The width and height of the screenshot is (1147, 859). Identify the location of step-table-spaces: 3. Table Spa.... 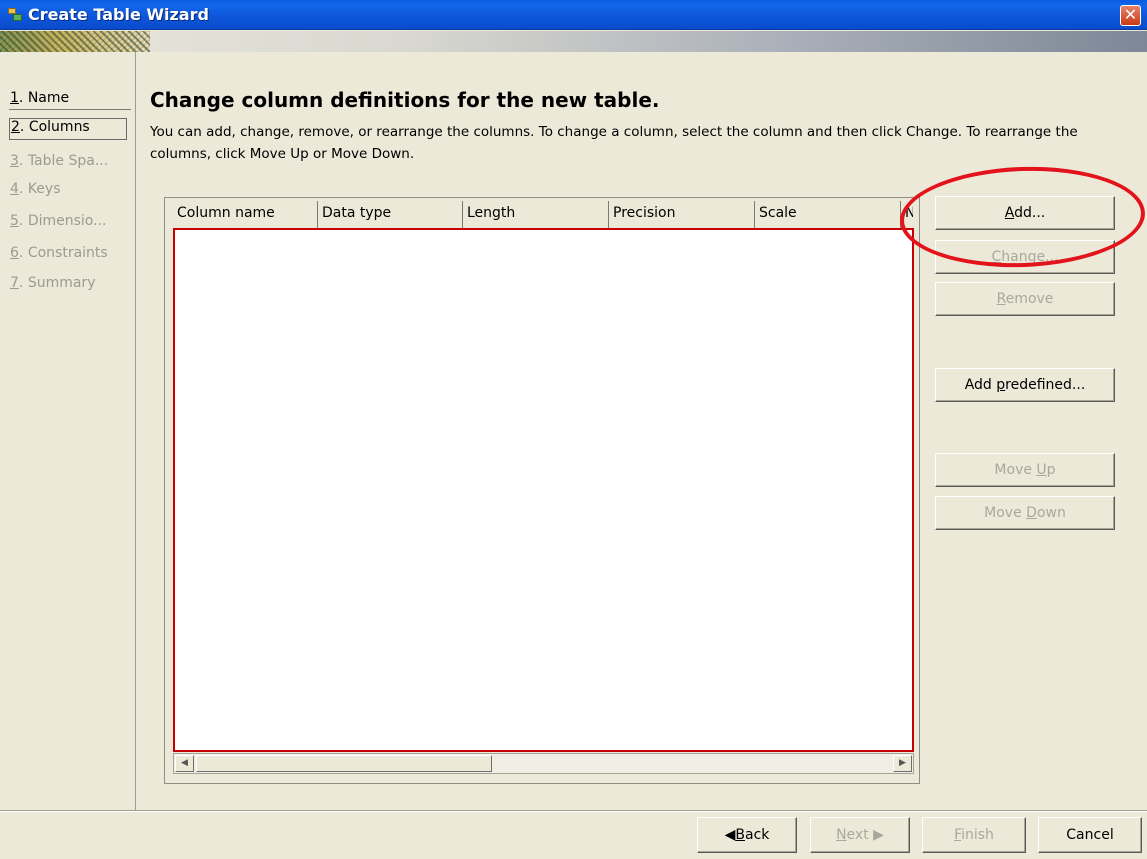
(59, 161).